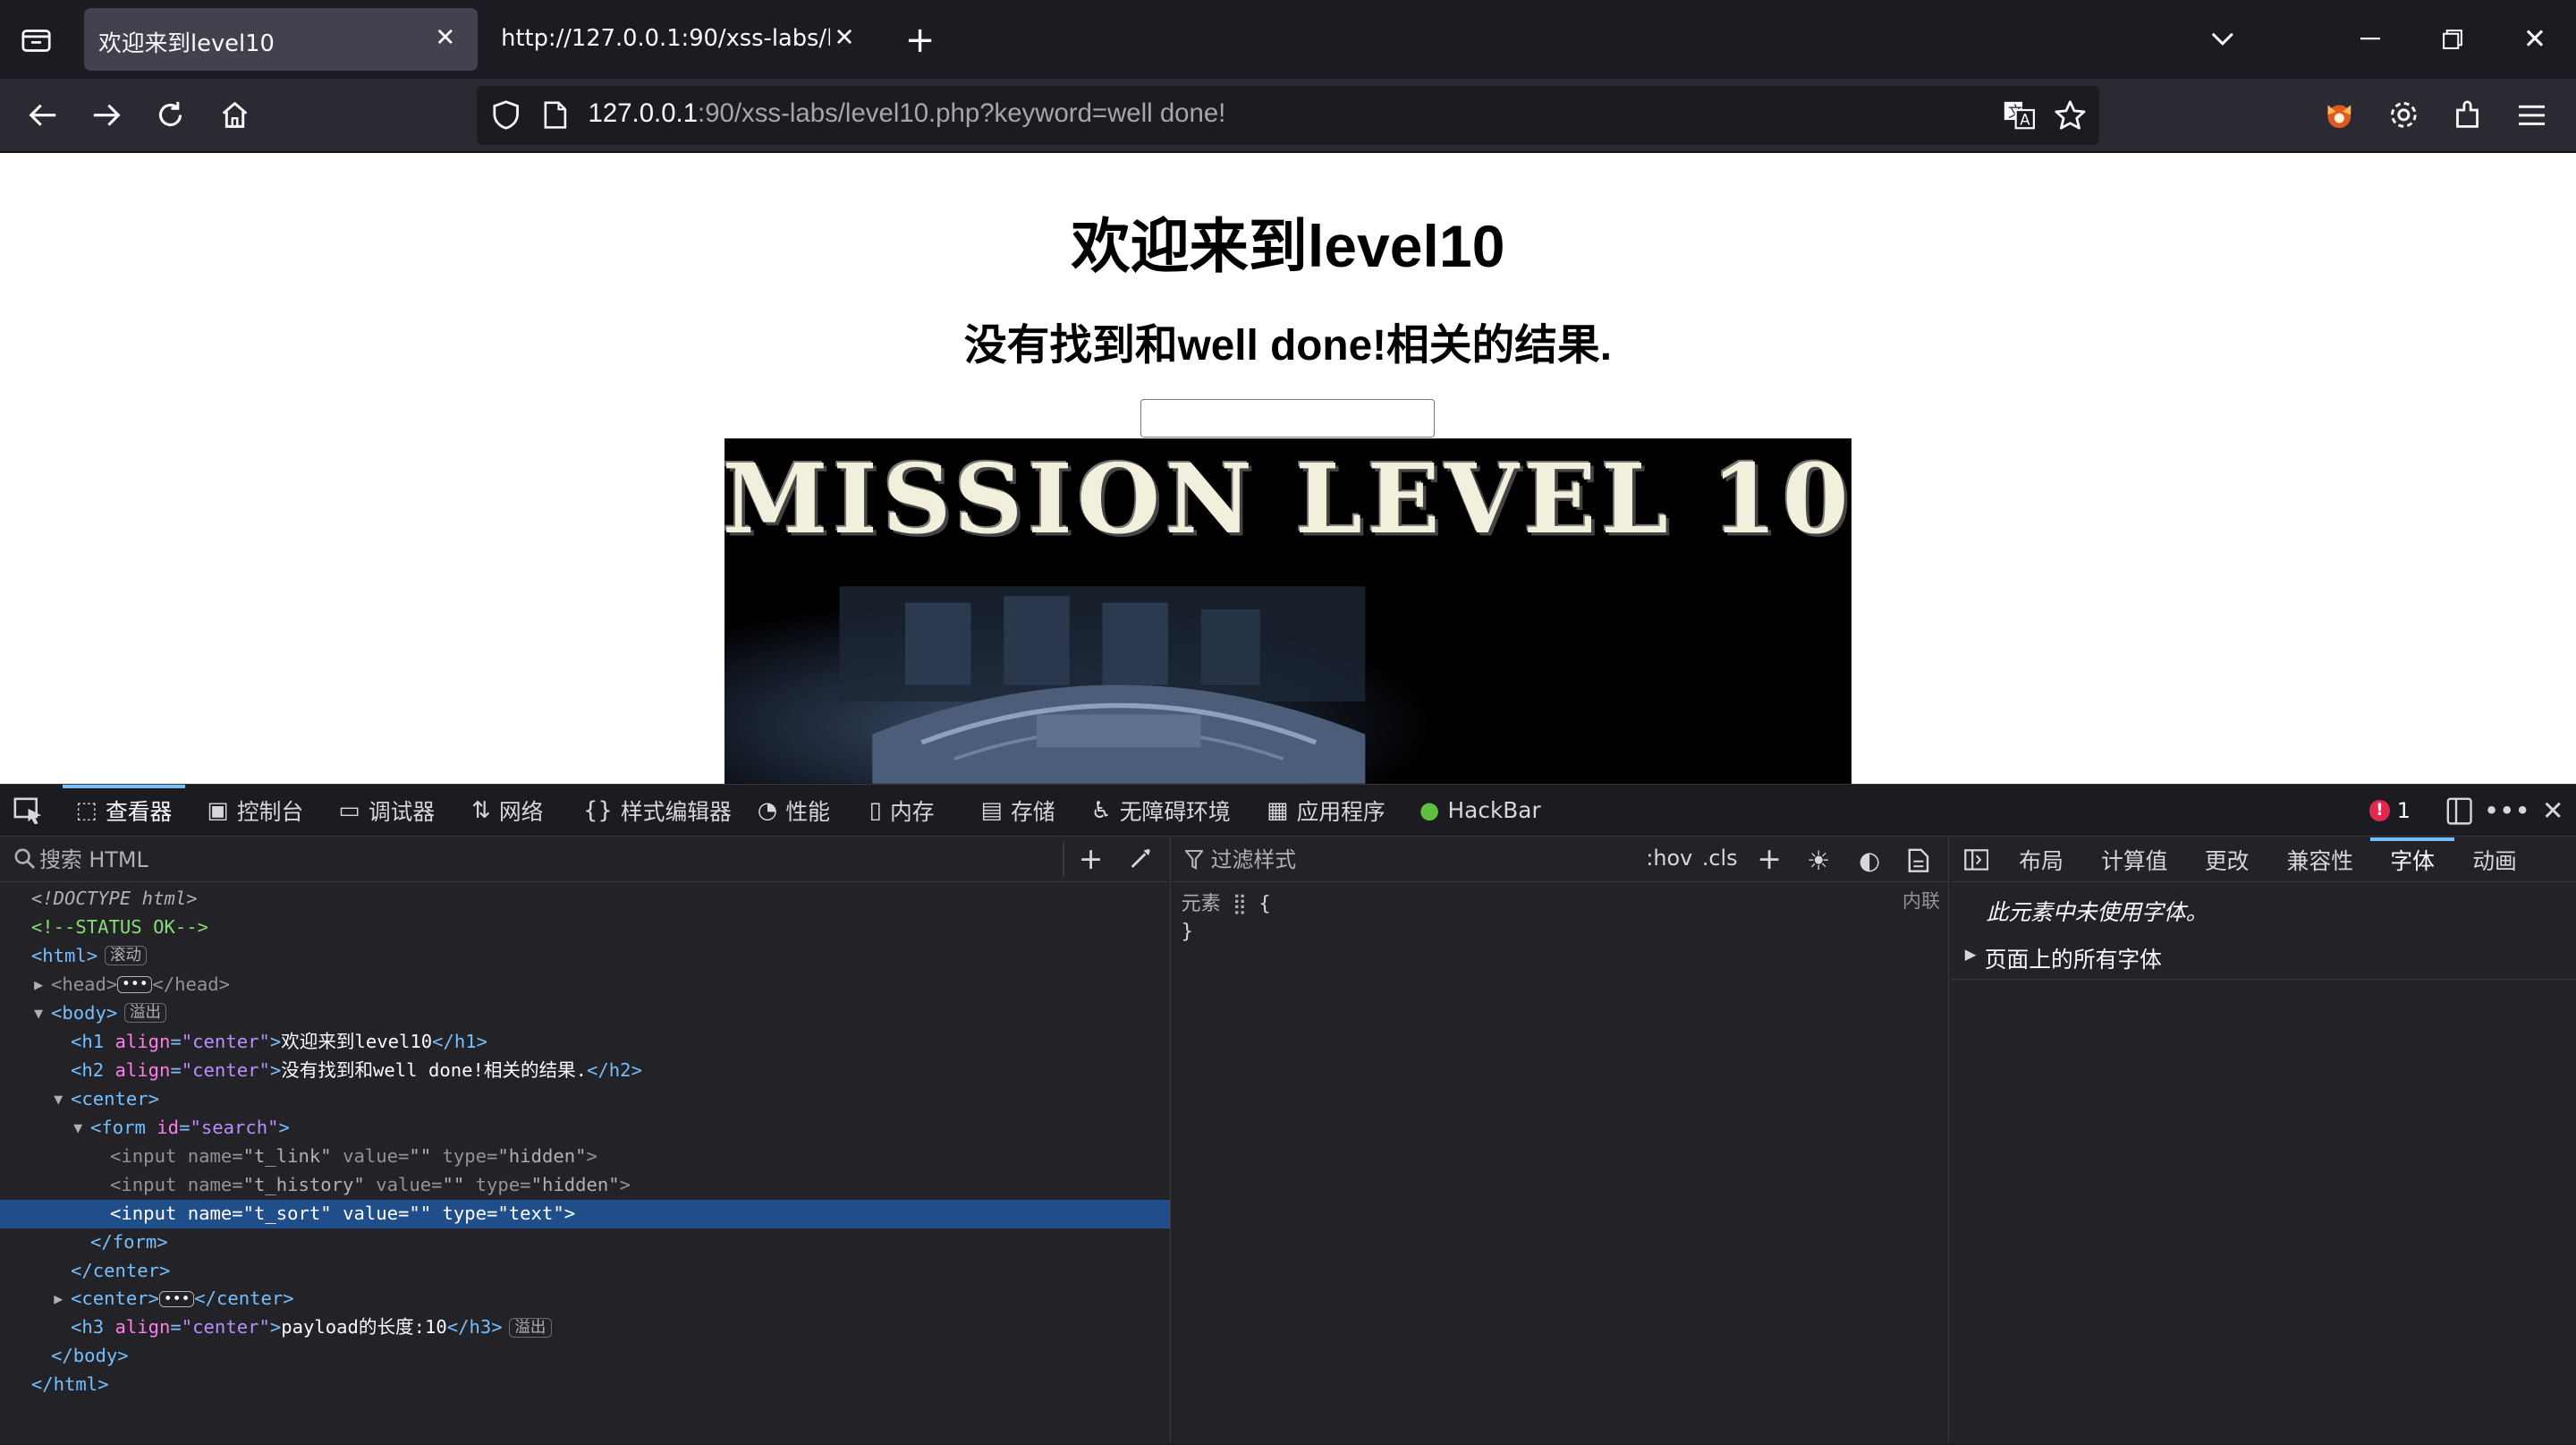 This screenshot has width=2576, height=1445. What do you see at coordinates (1240, 904) in the screenshot?
I see `grid-icon: ⣿` at bounding box center [1240, 904].